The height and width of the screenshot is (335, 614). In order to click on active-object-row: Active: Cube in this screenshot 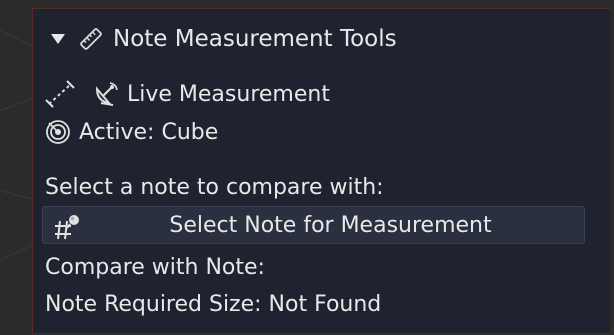, I will do `click(131, 132)`.